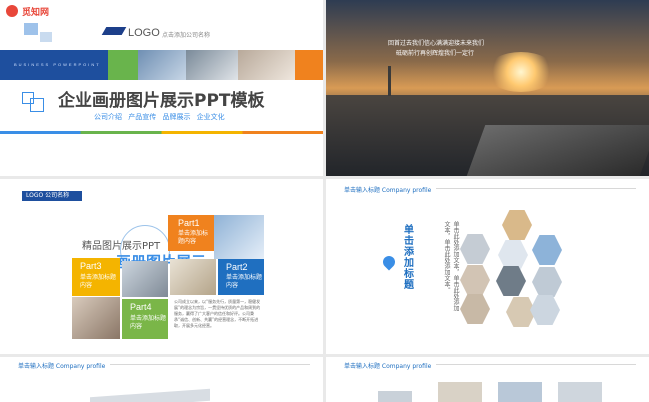 This screenshot has height=402, width=649. I want to click on handshake-photo, so click(212, 65).